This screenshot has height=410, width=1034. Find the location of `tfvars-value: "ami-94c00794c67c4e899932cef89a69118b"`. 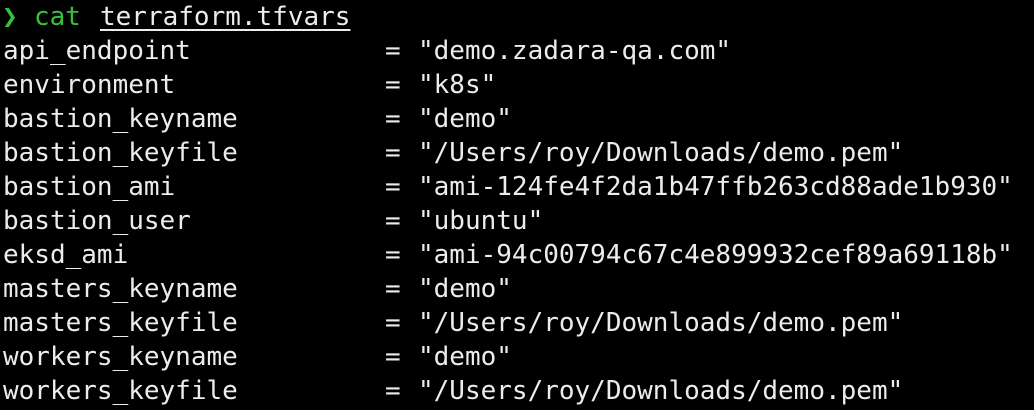

tfvars-value: "ami-94c00794c67c4e899932cef89a69118b" is located at coordinates (715, 255).